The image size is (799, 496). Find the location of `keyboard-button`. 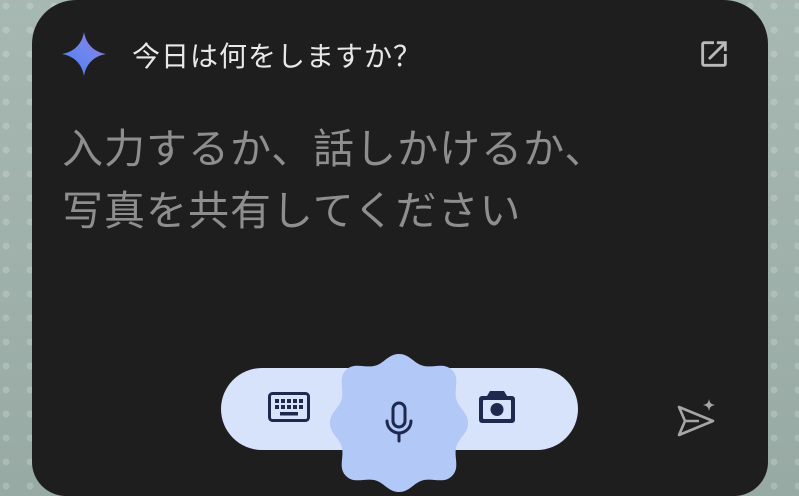

keyboard-button is located at coordinates (289, 409).